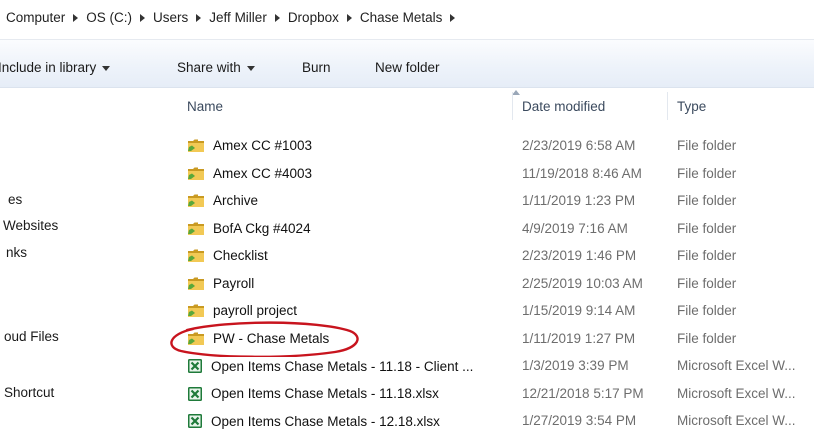 This screenshot has width=814, height=445. Describe the element at coordinates (255, 310) in the screenshot. I see `file-name: payroll project` at that location.